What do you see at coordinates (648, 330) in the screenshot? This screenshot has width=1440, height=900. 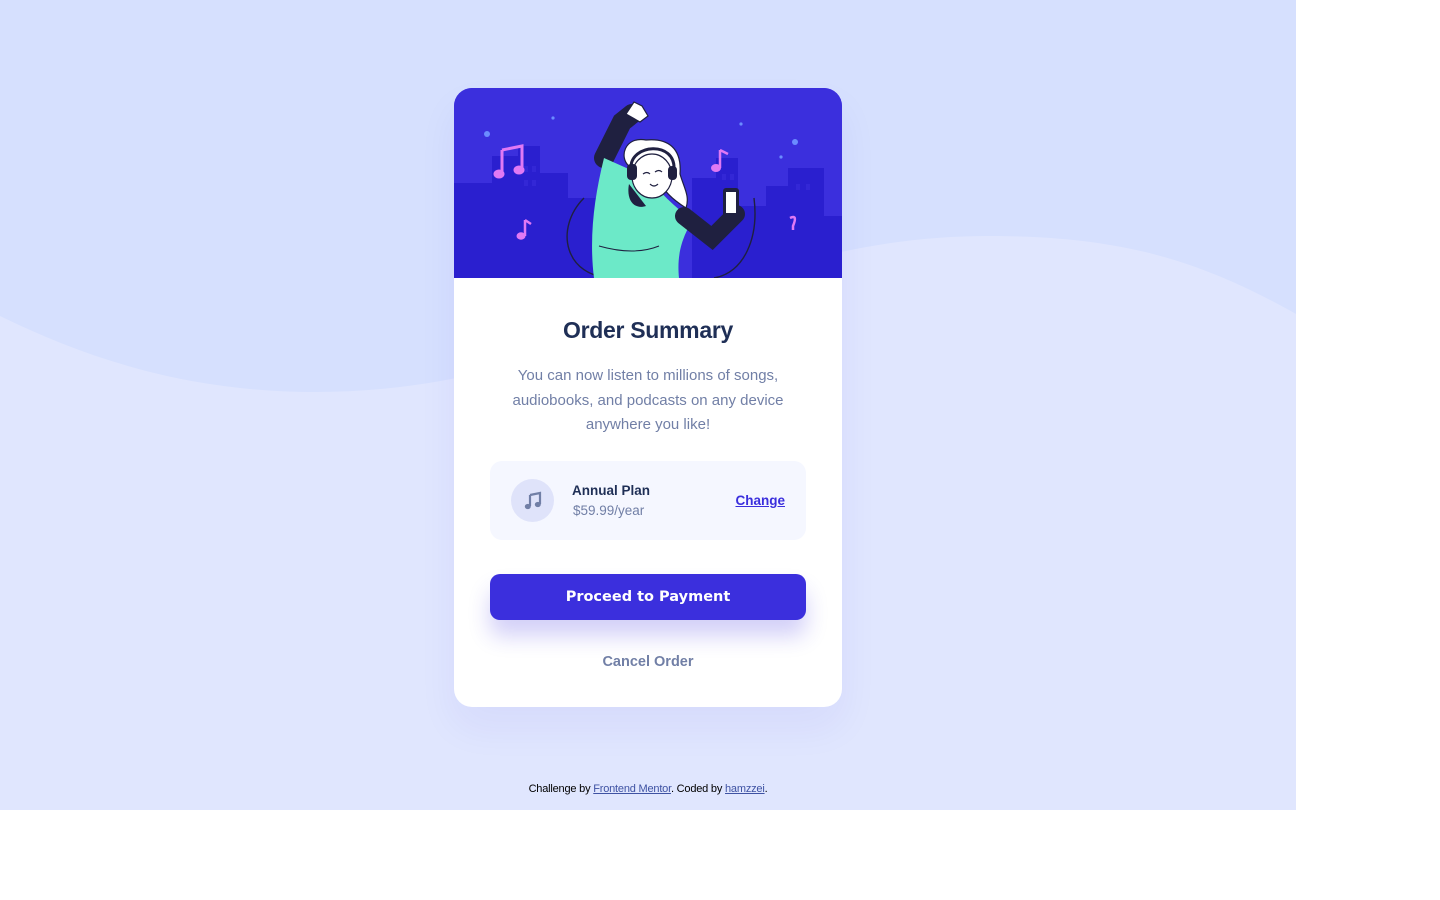 I see `page-title: Order Summary` at bounding box center [648, 330].